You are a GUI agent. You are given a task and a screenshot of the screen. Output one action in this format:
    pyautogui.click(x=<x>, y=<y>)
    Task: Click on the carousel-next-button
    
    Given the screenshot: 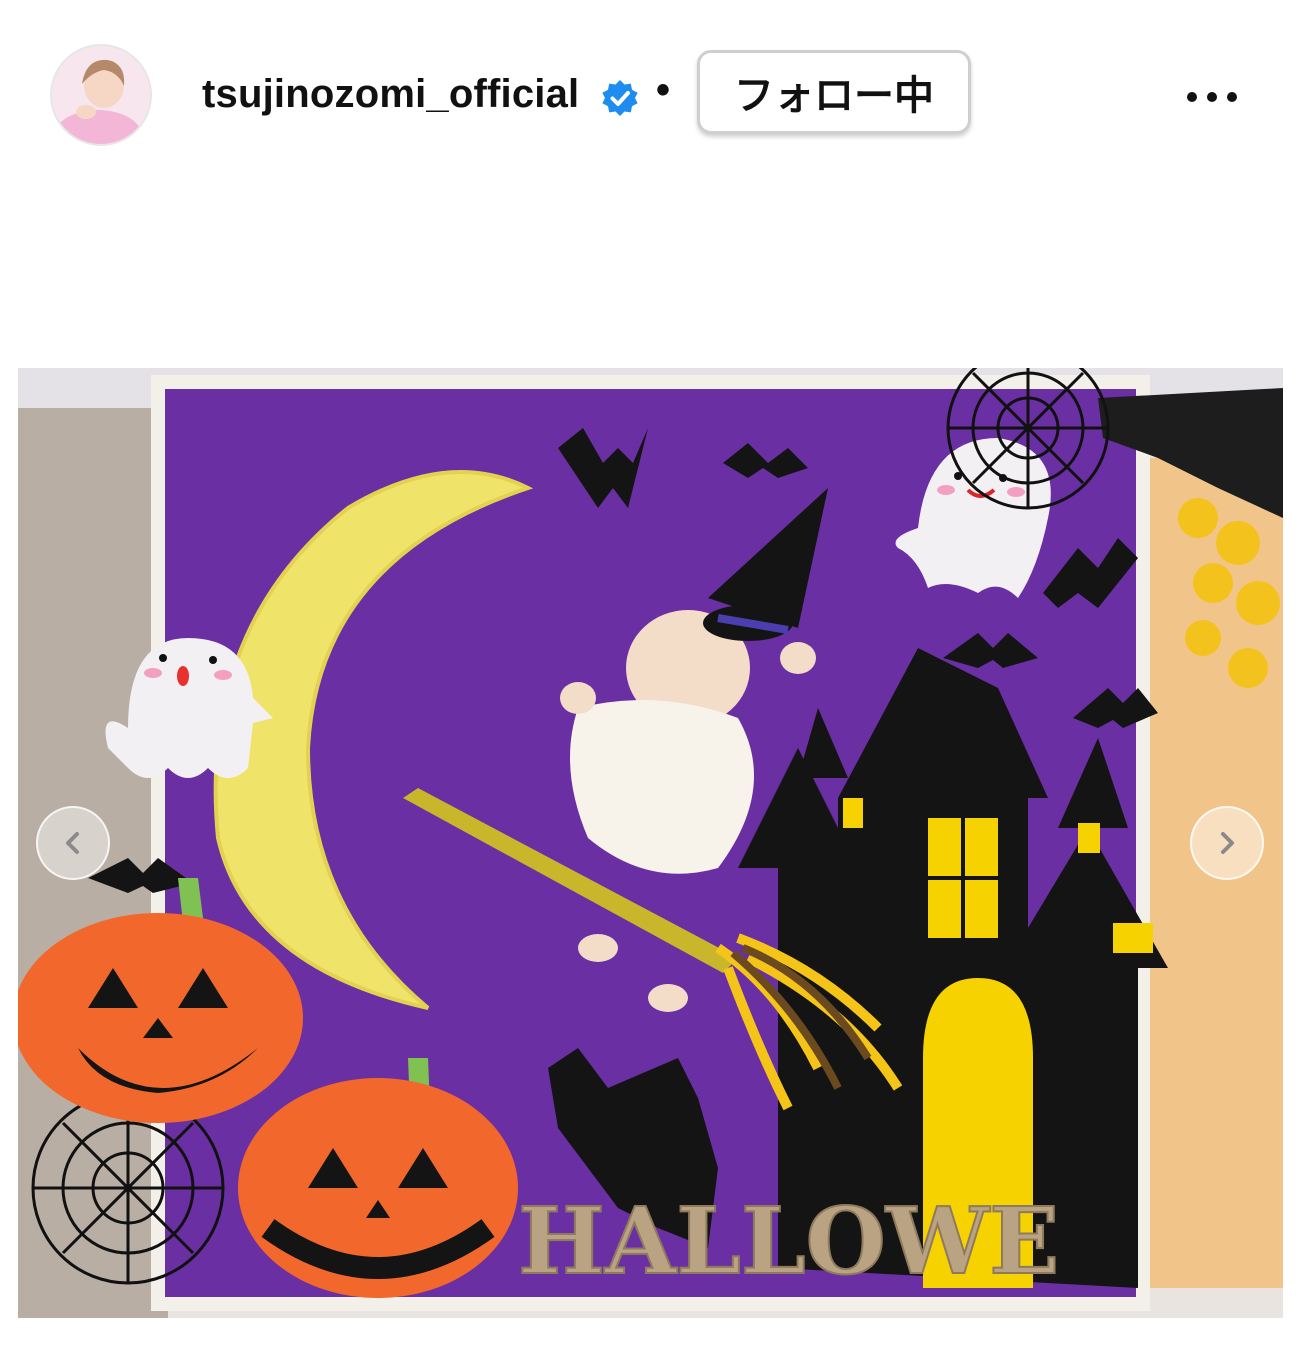 What is the action you would take?
    pyautogui.click(x=1227, y=843)
    